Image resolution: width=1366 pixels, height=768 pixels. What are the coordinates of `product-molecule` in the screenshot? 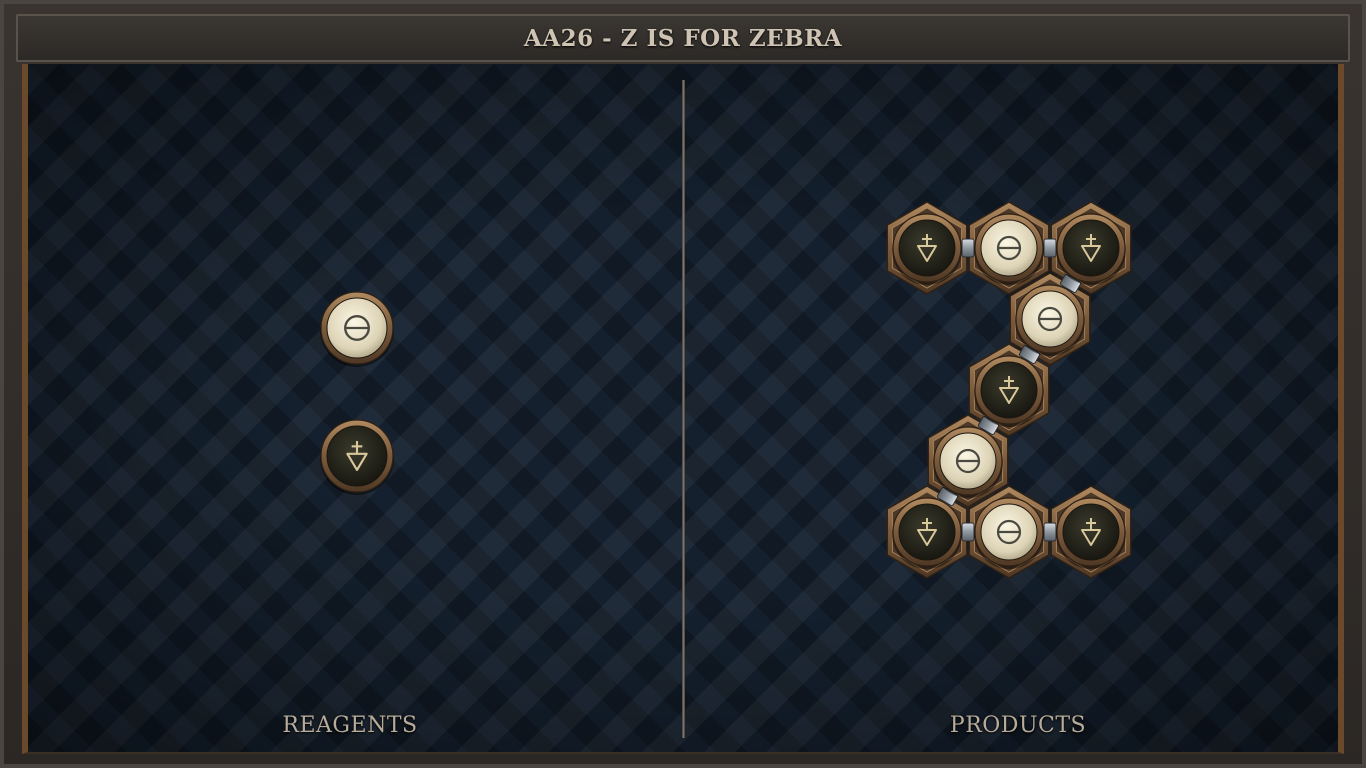 It's located at (1009, 390).